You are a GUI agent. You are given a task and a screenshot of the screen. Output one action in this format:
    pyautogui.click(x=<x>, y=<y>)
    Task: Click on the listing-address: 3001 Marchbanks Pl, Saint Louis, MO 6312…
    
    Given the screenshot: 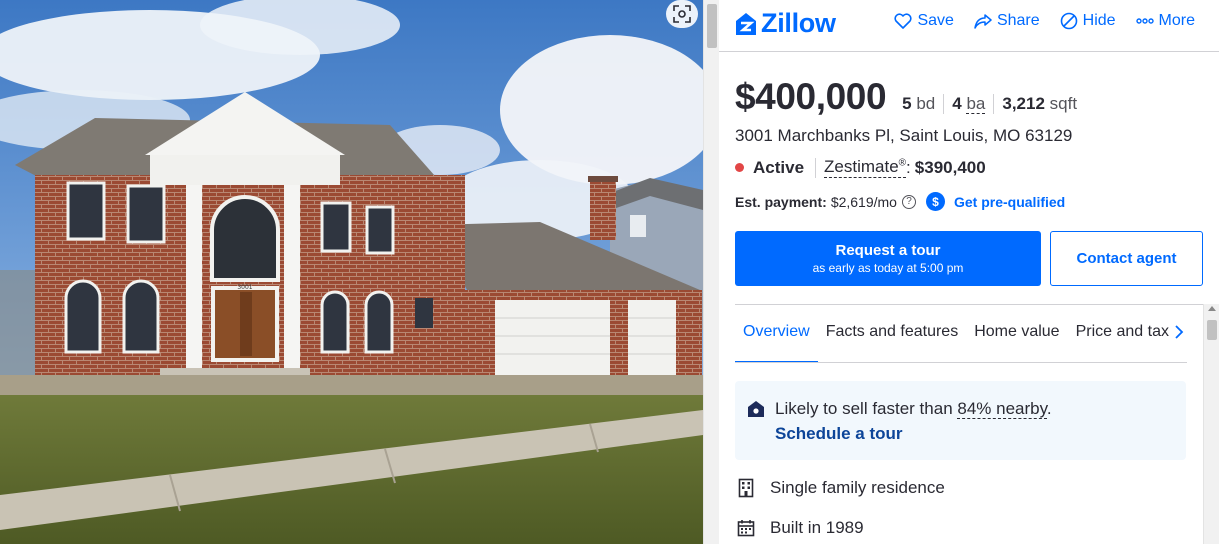 What is the action you would take?
    pyautogui.click(x=904, y=135)
    